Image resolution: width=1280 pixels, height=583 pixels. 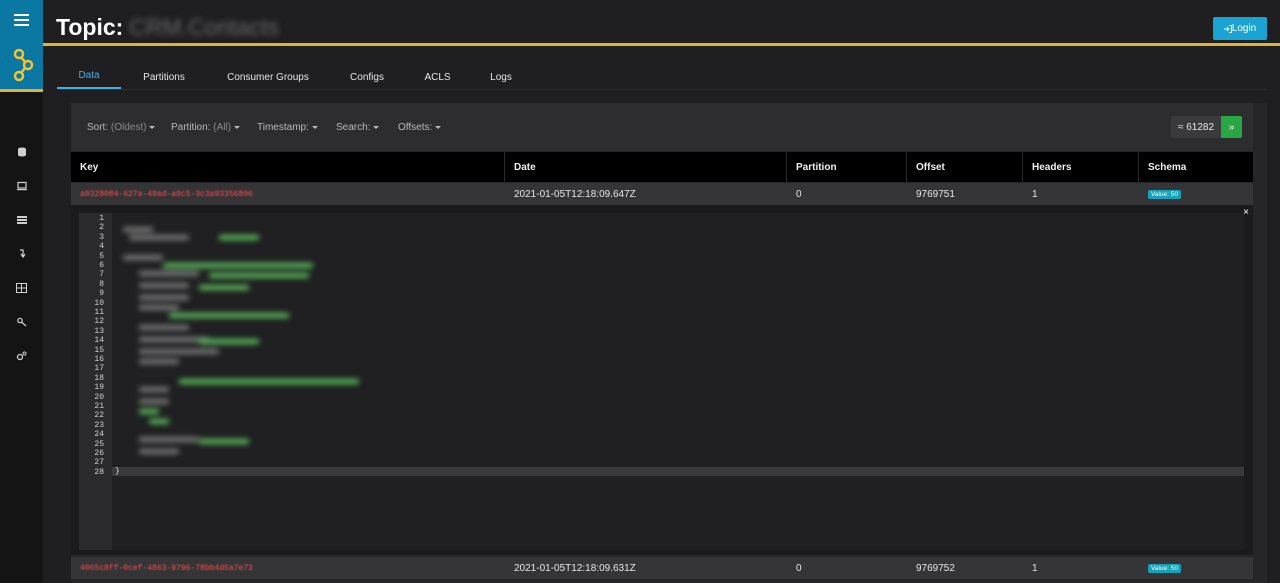 What do you see at coordinates (847, 167) in the screenshot?
I see `column-header-partition: Partition` at bounding box center [847, 167].